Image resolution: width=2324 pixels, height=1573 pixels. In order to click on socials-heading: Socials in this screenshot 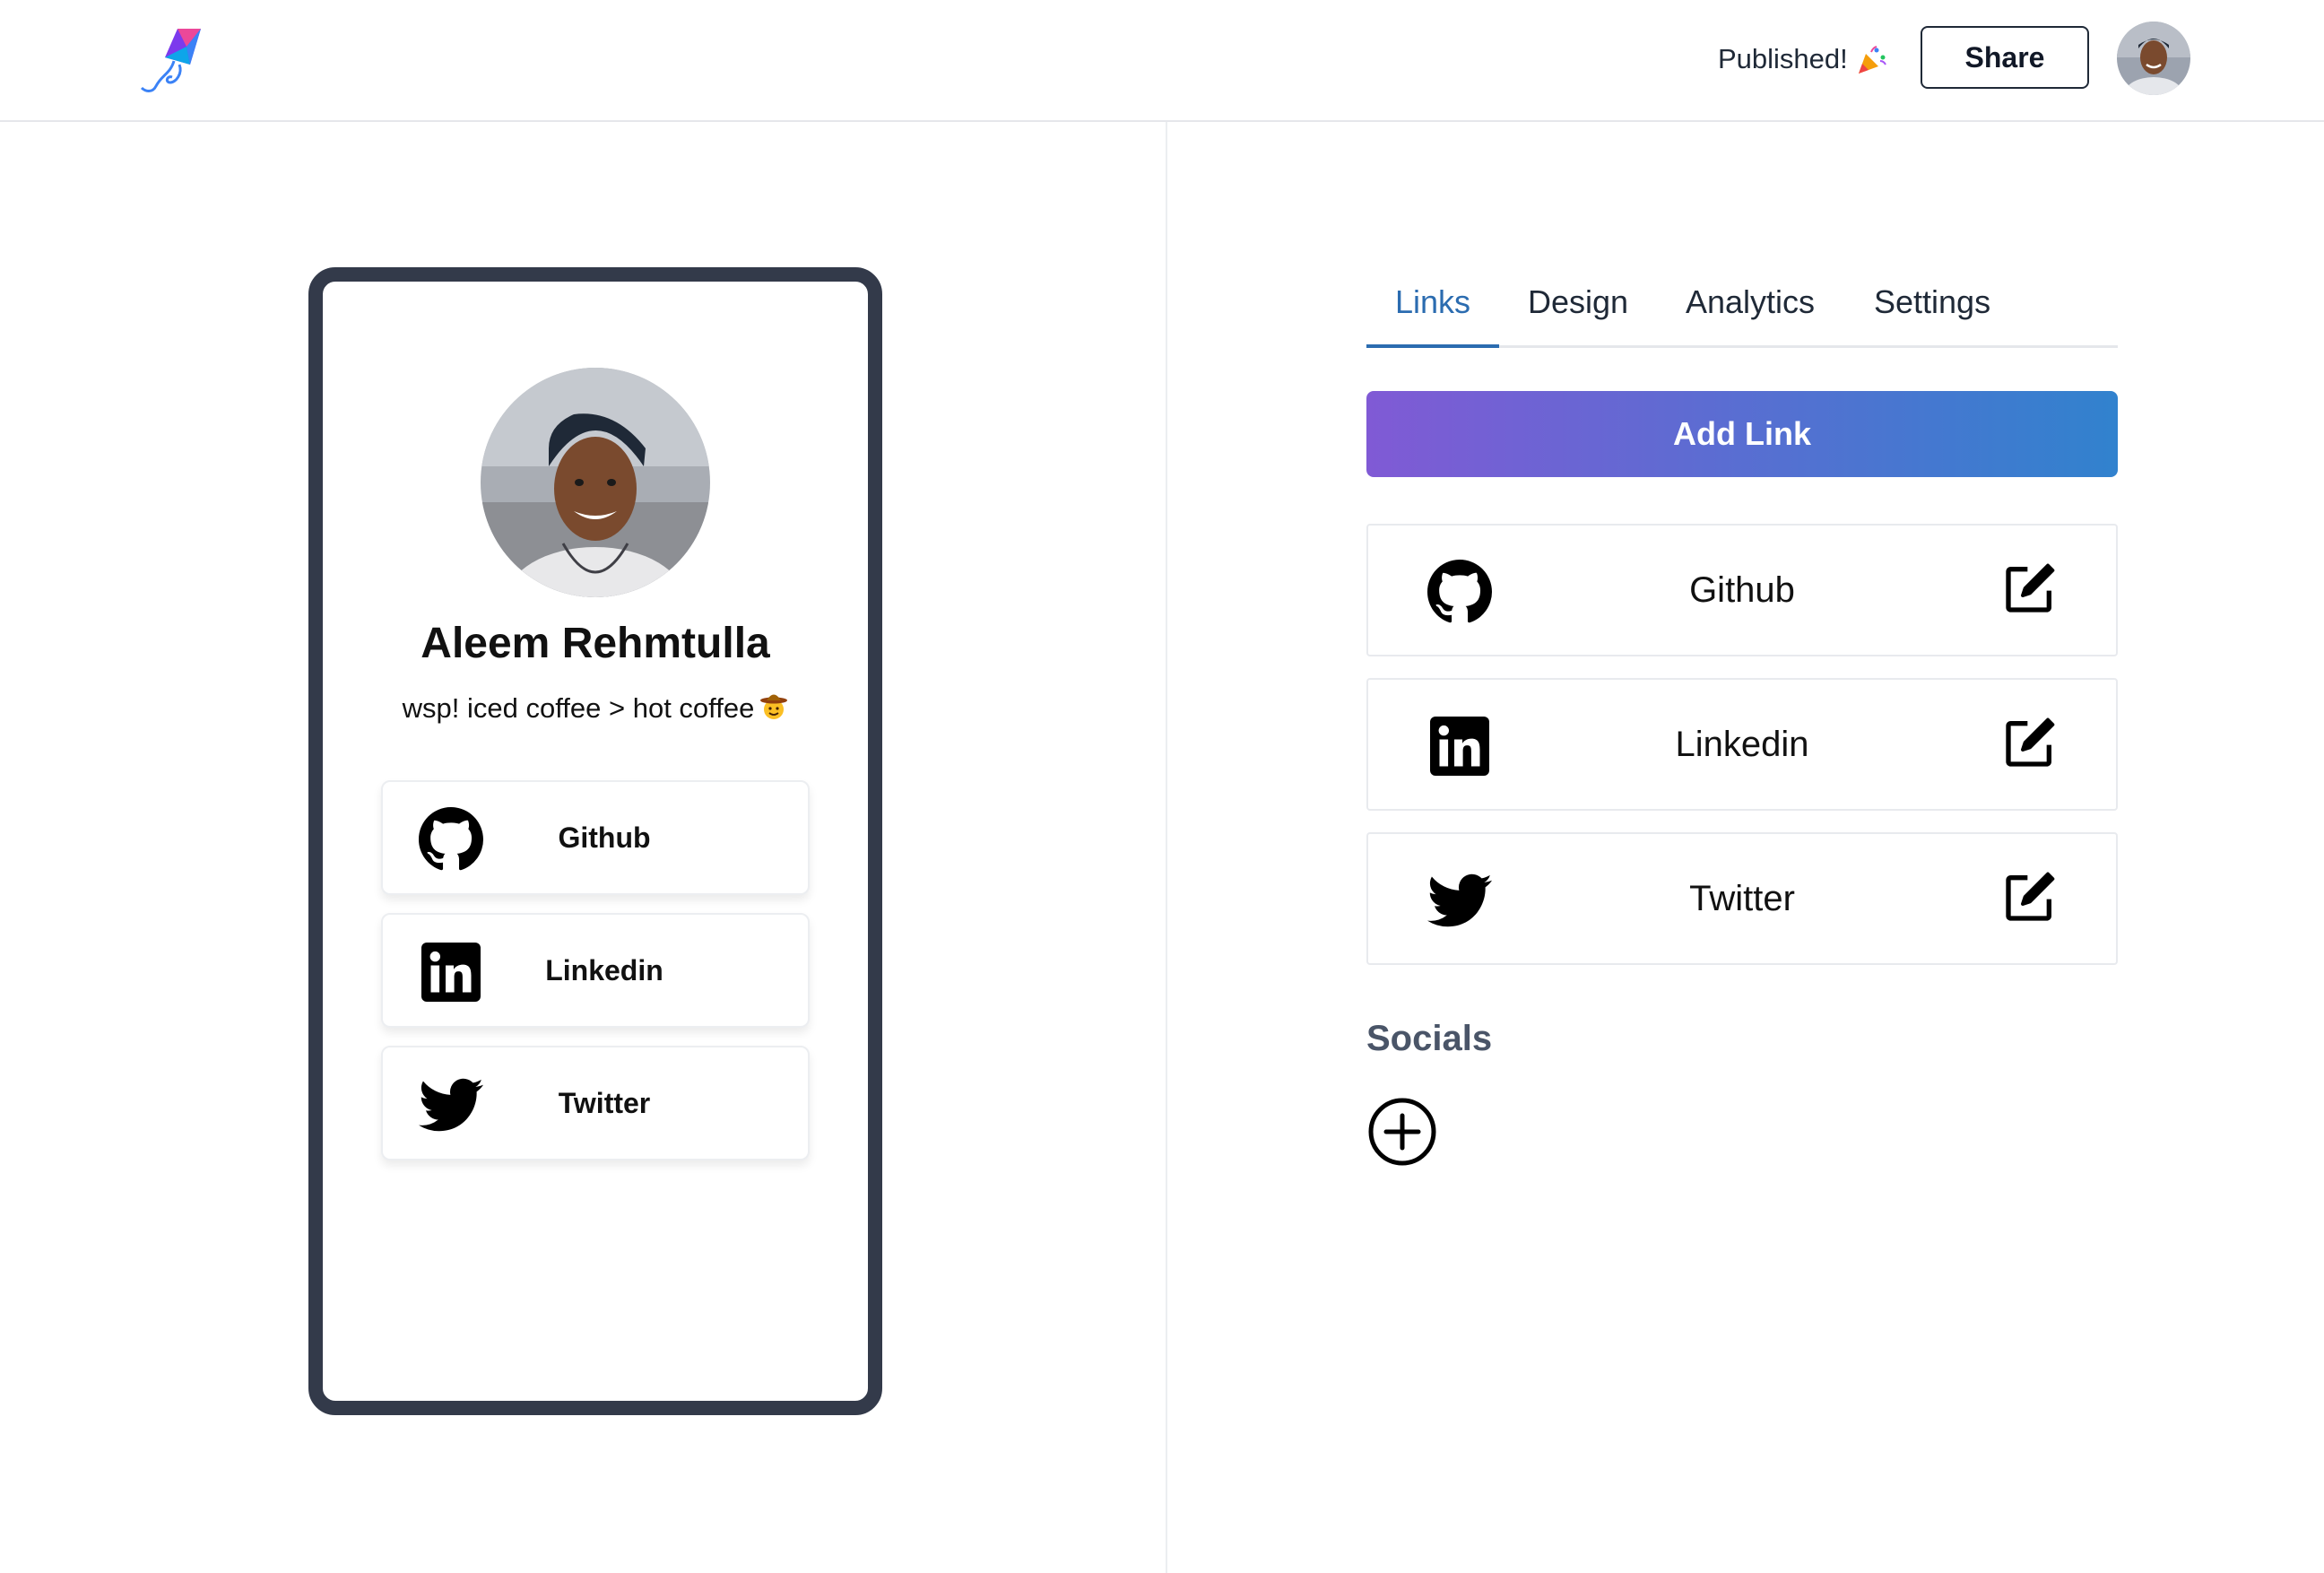, I will do `click(1429, 1038)`.